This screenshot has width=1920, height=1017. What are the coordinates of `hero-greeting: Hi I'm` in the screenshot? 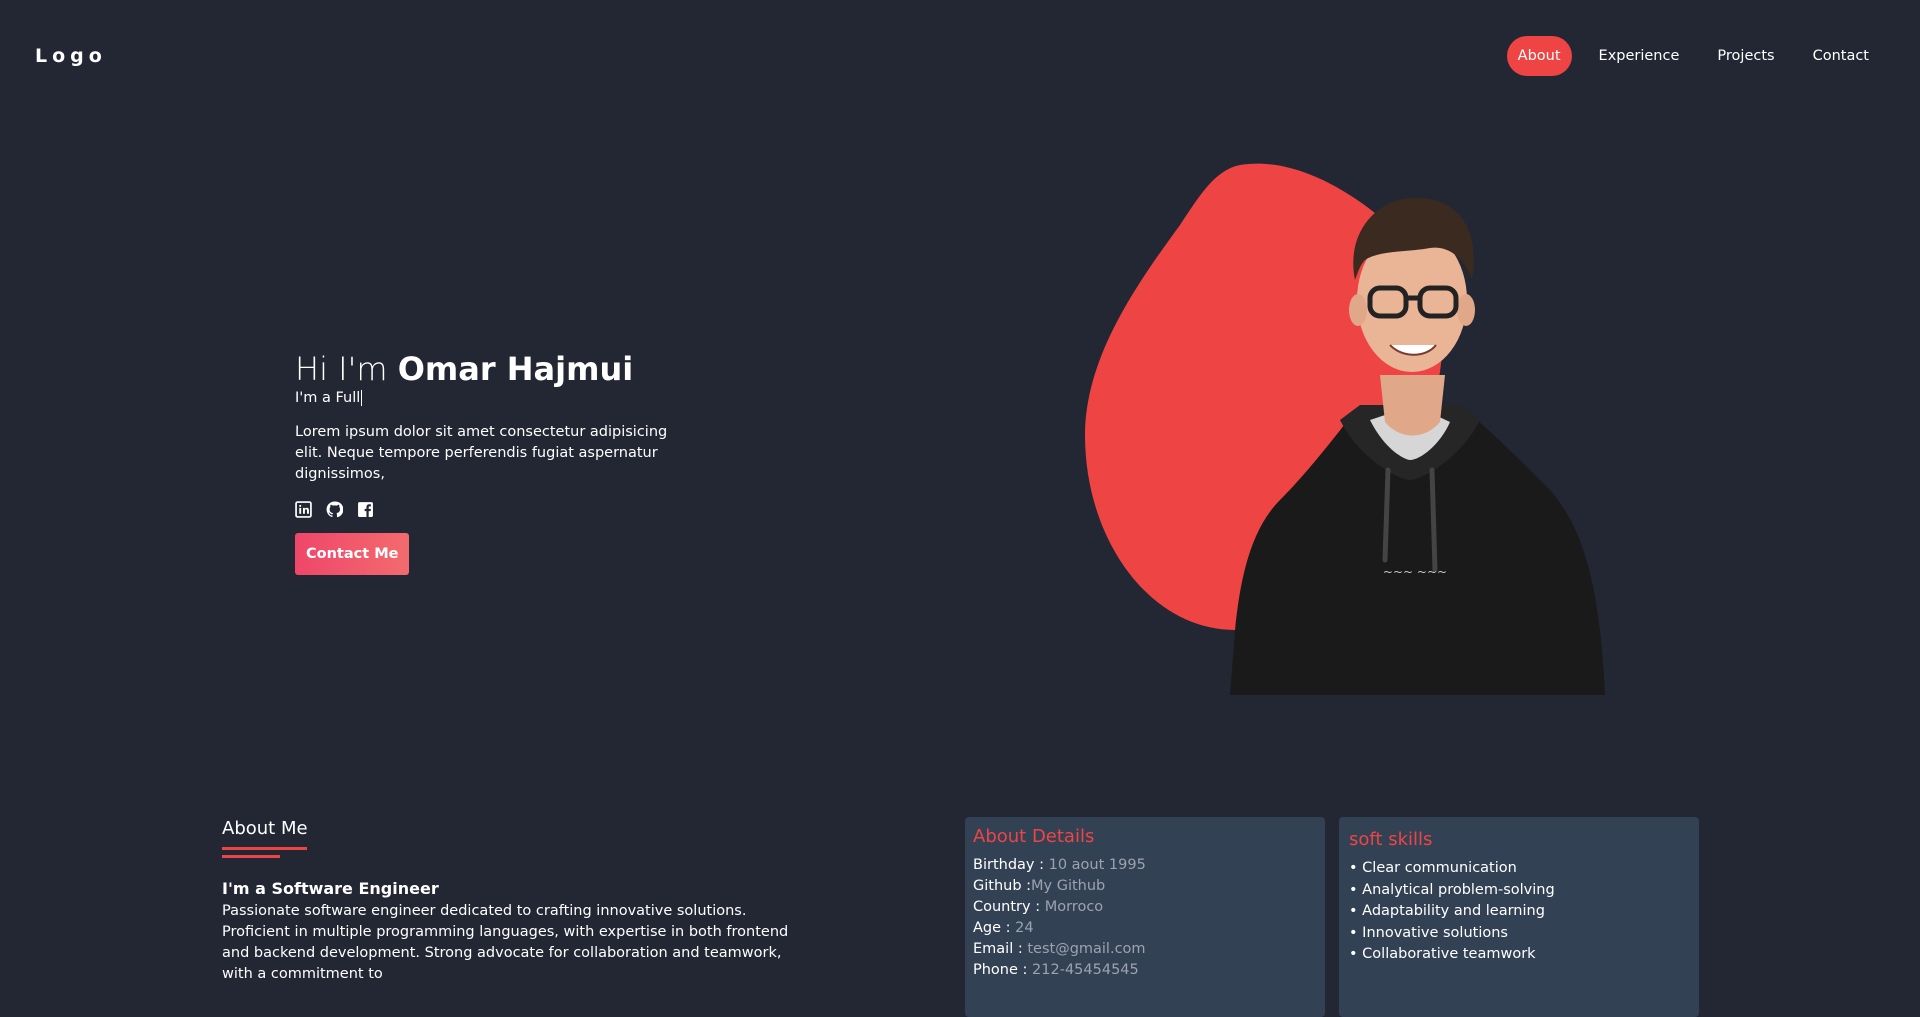 It's located at (341, 369).